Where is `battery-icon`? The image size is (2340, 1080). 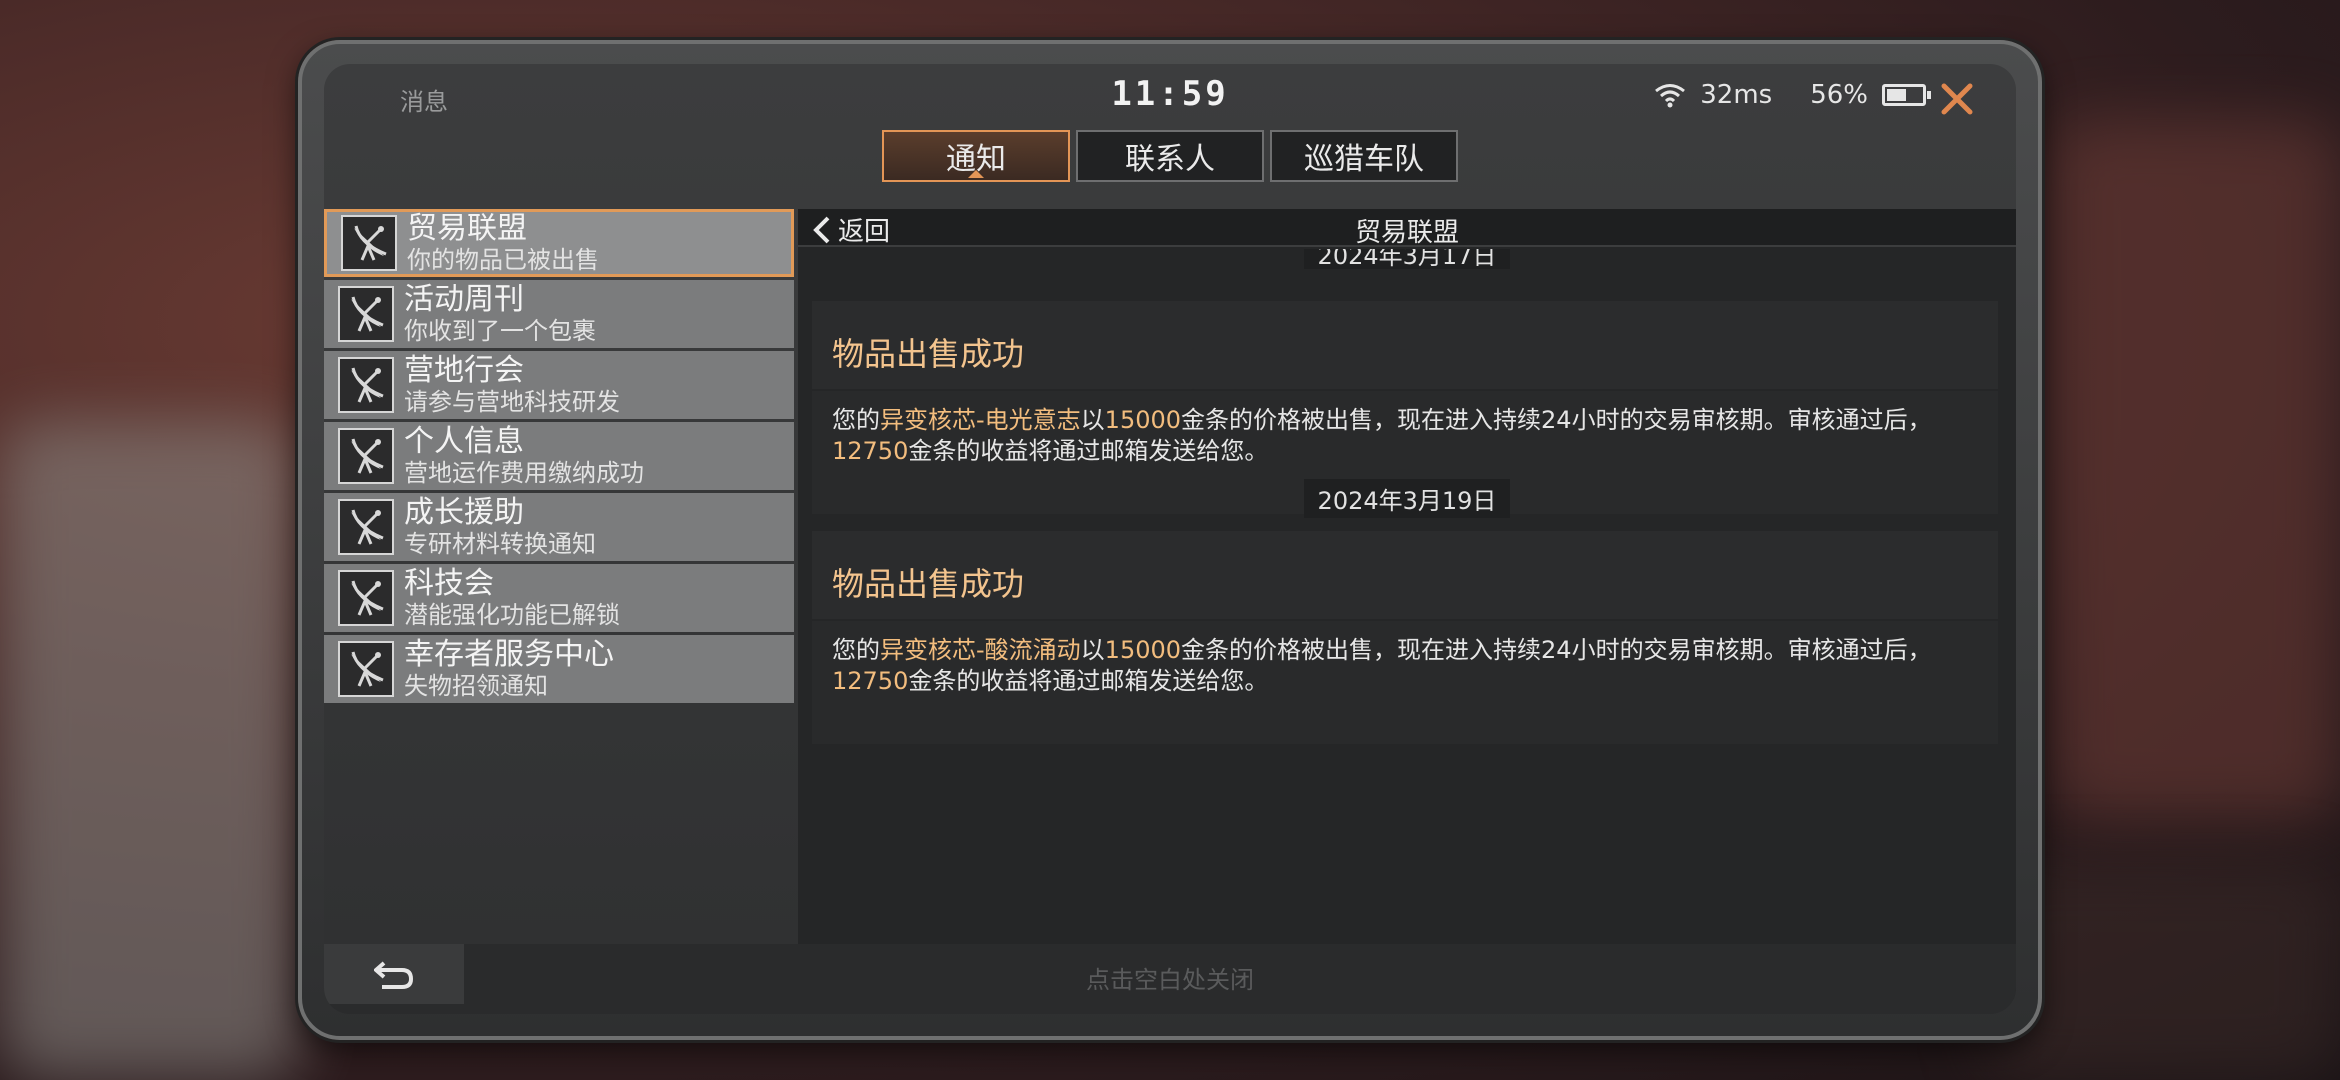
battery-icon is located at coordinates (1906, 95).